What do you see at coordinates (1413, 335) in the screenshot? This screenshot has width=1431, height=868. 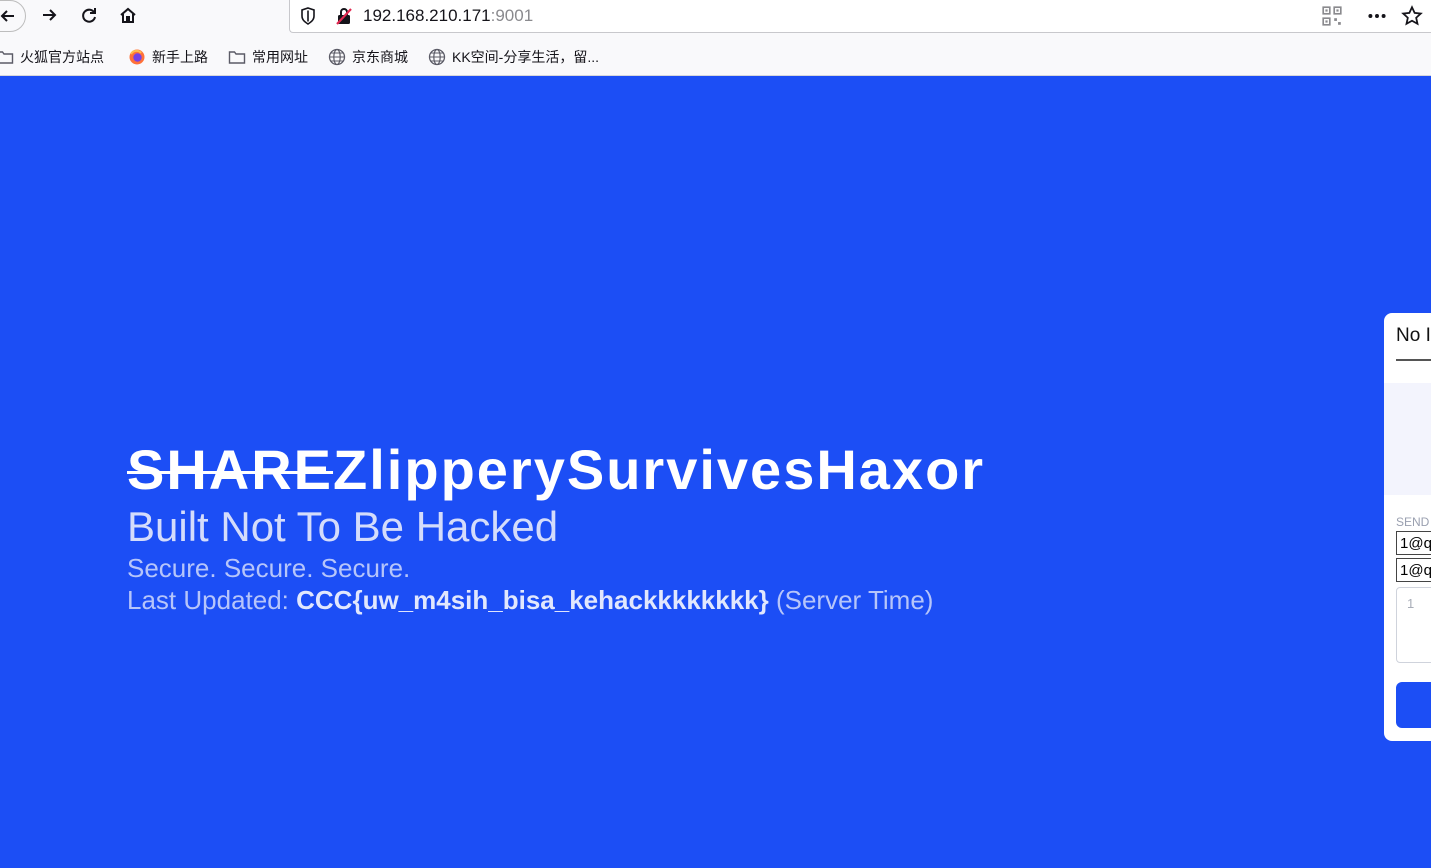 I see `panel-title: No I` at bounding box center [1413, 335].